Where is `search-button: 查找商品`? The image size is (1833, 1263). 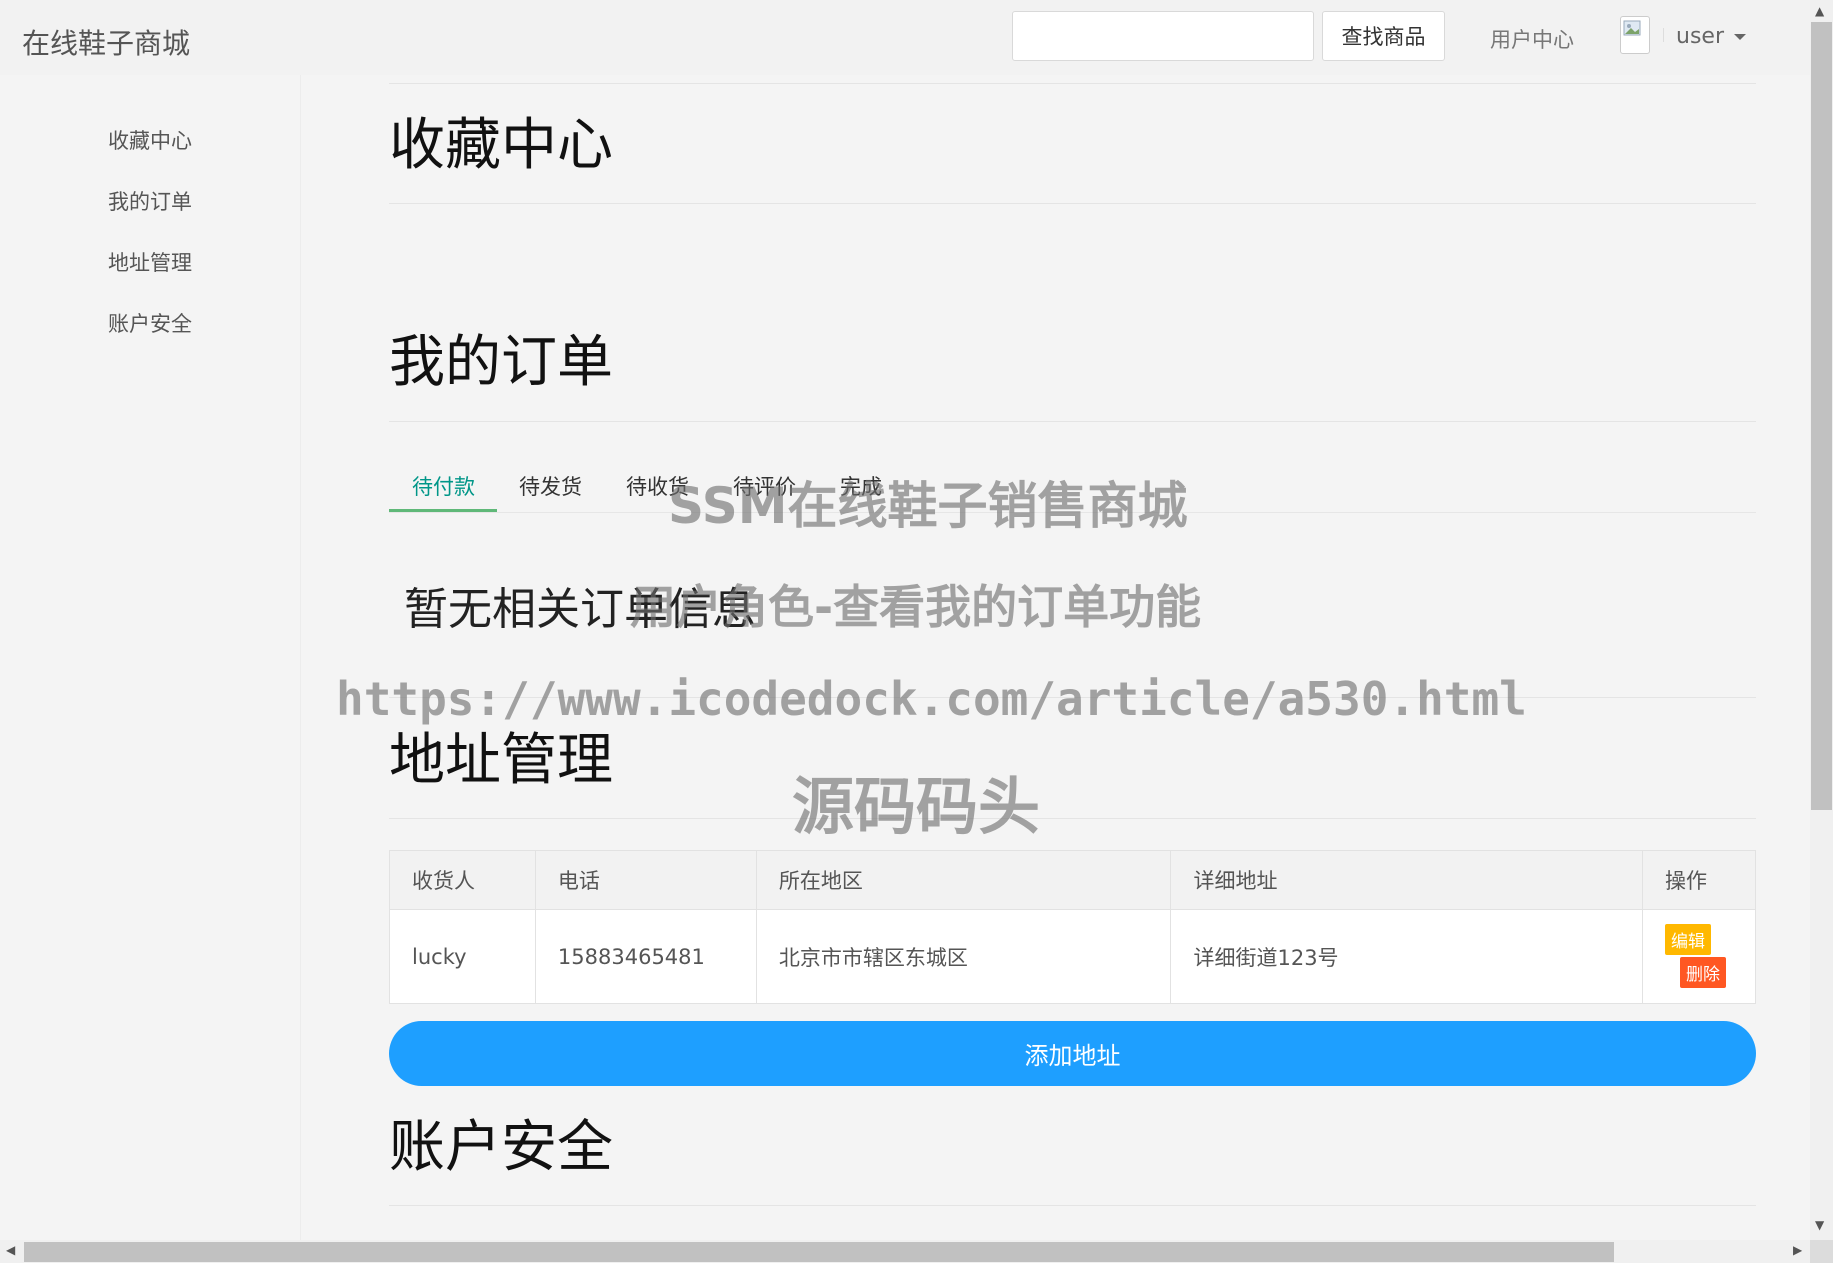 search-button: 查找商品 is located at coordinates (1383, 36).